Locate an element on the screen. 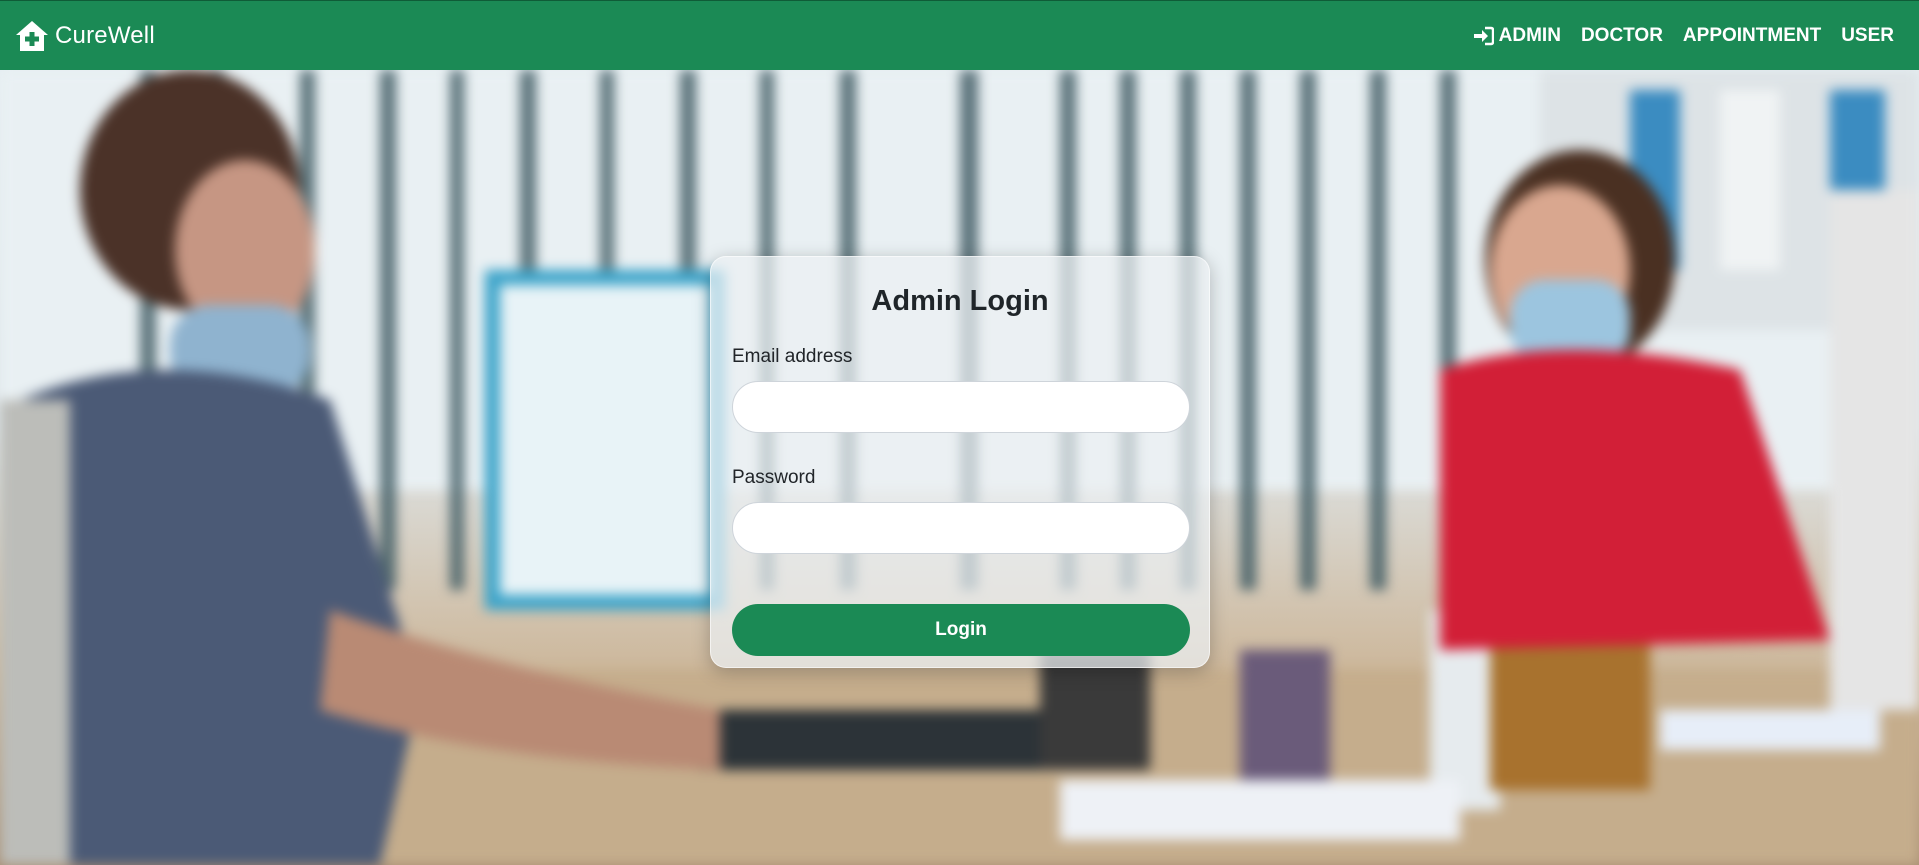 The image size is (1919, 865). nav-admin-label: ADMIN is located at coordinates (1529, 35).